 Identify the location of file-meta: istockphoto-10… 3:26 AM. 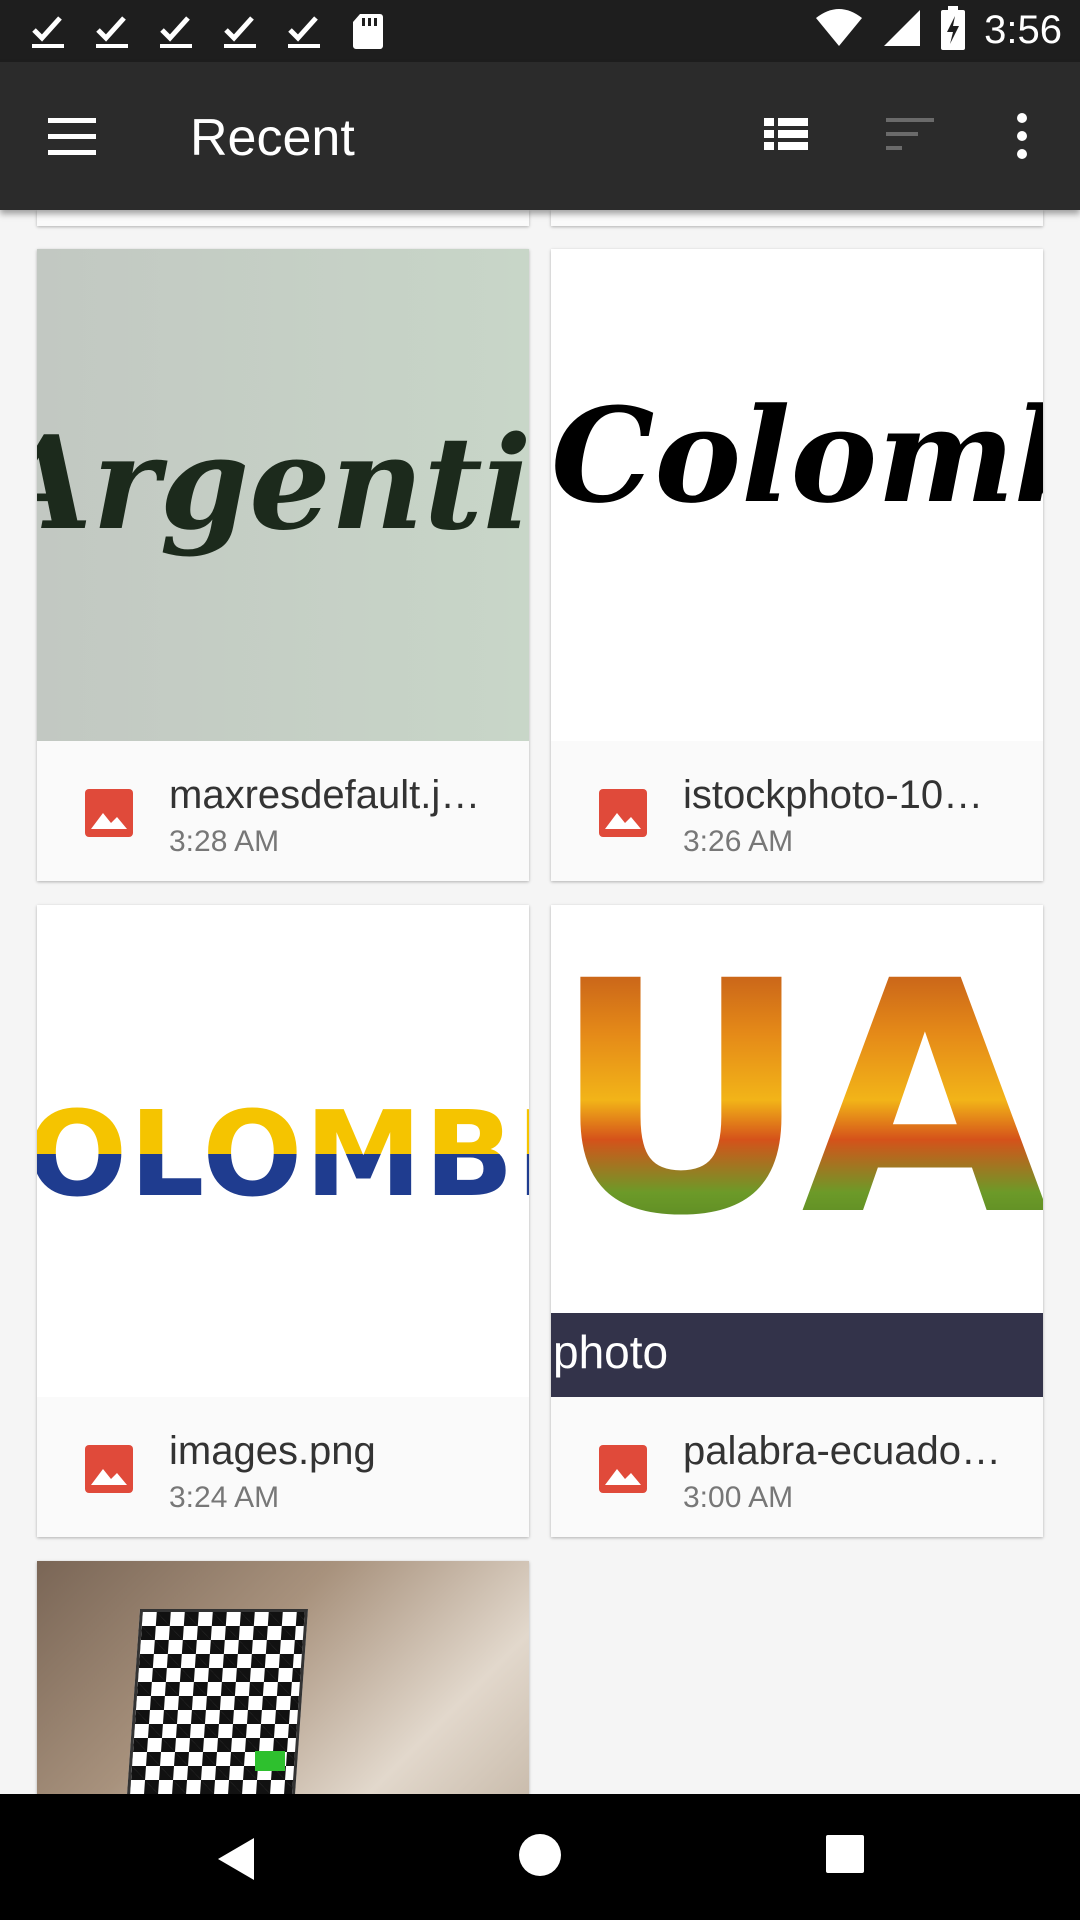
(797, 811).